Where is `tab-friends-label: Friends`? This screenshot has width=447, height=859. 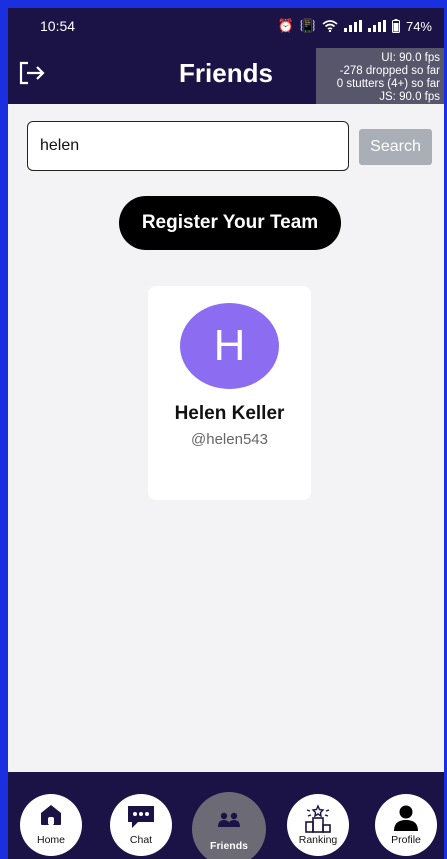 tab-friends-label: Friends is located at coordinates (229, 846).